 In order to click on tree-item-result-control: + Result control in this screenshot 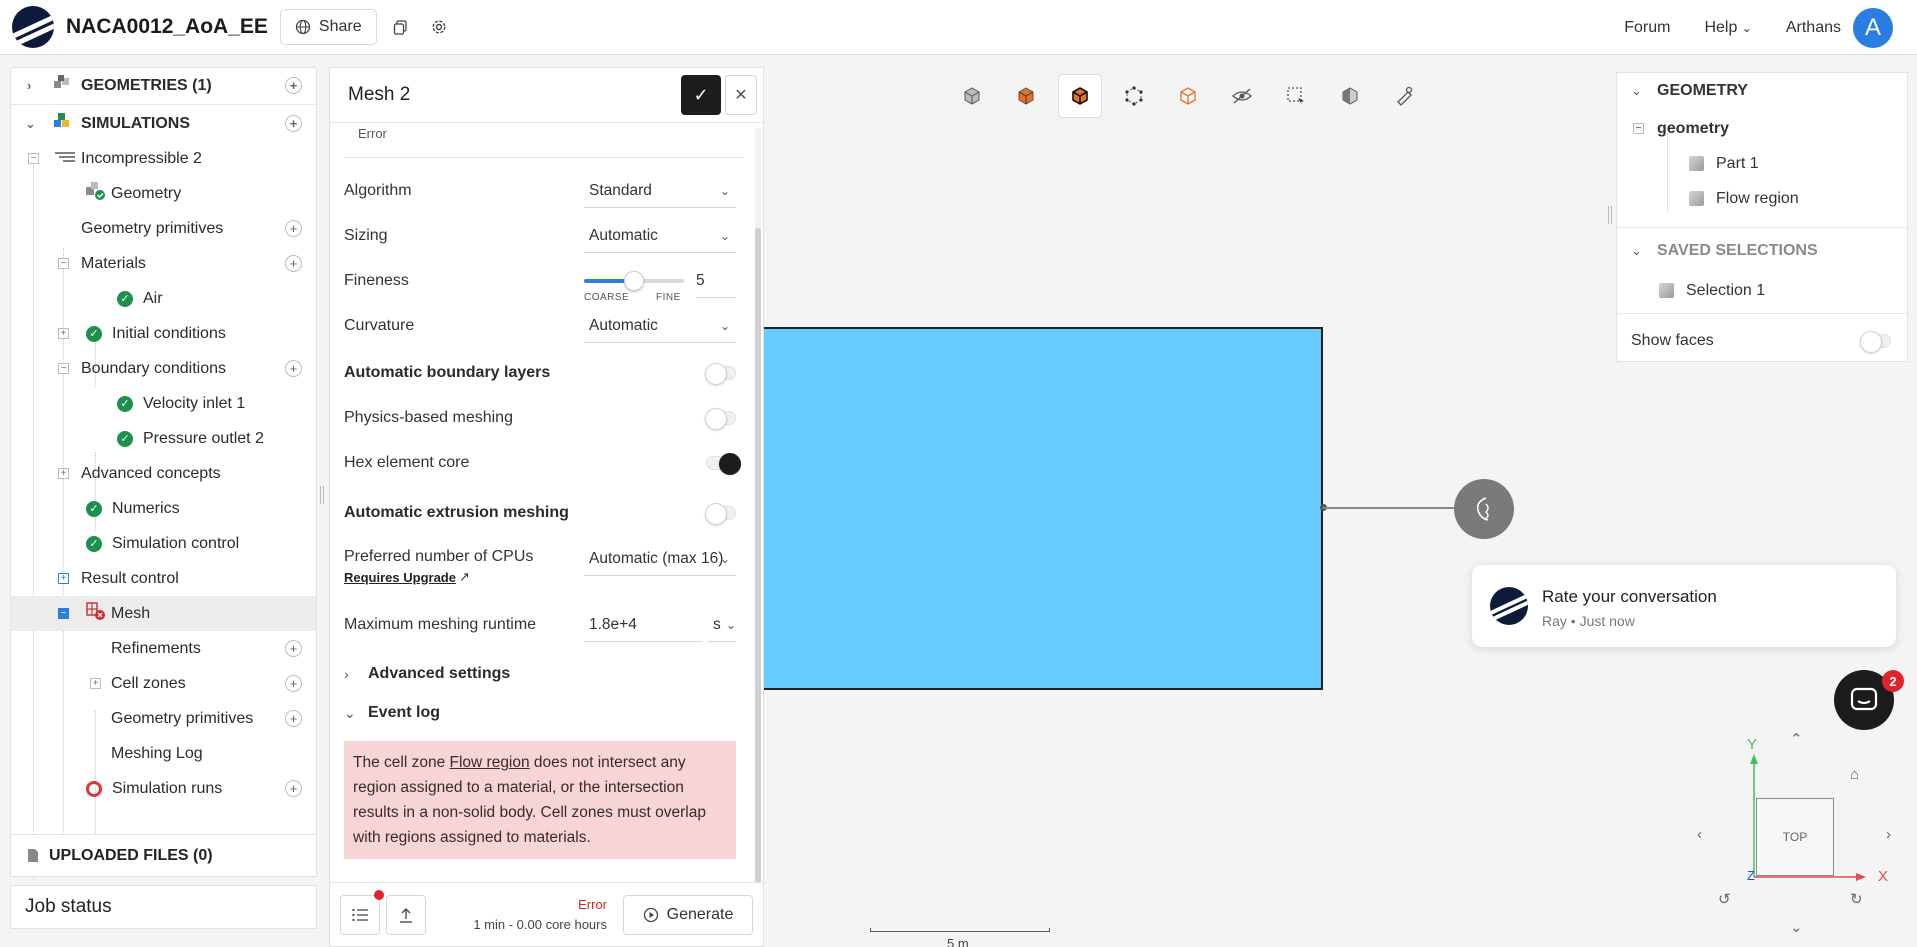, I will do `click(163, 578)`.